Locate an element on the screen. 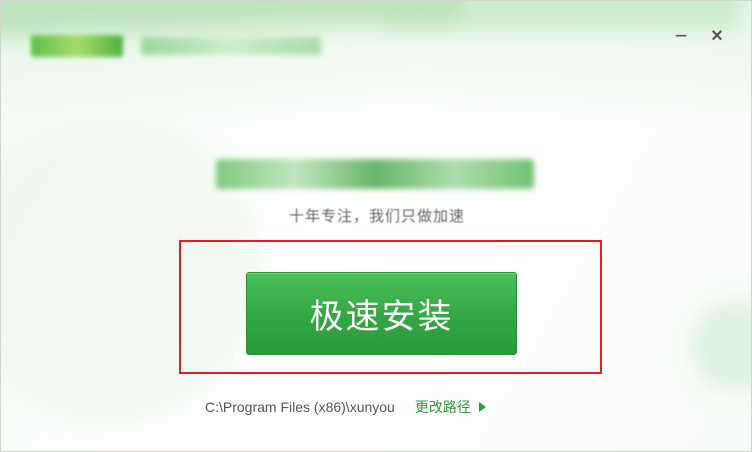 This screenshot has height=452, width=752. install-path-row: C:\Program Files (x86)\xunyou 更改路径 is located at coordinates (345, 407).